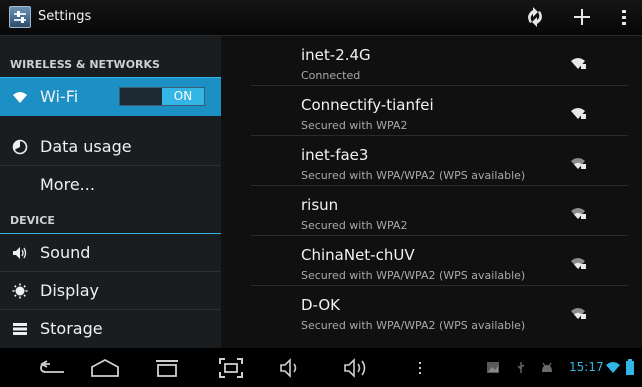  Describe the element at coordinates (110, 329) in the screenshot. I see `sidebar-item-storage: Storage` at that location.